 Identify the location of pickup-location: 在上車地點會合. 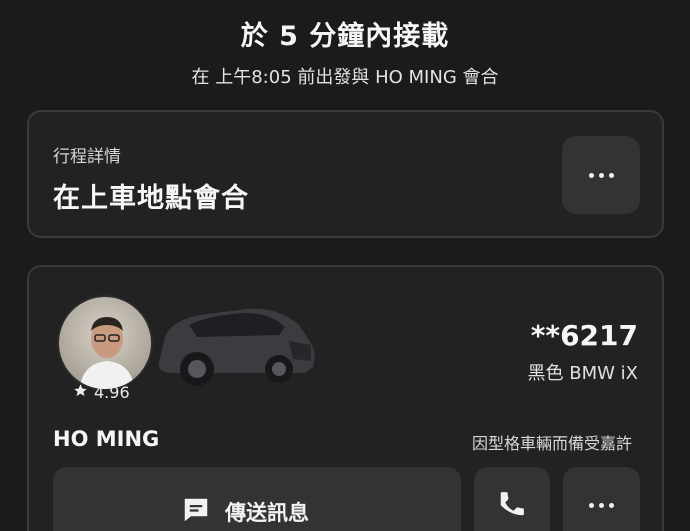
(151, 198).